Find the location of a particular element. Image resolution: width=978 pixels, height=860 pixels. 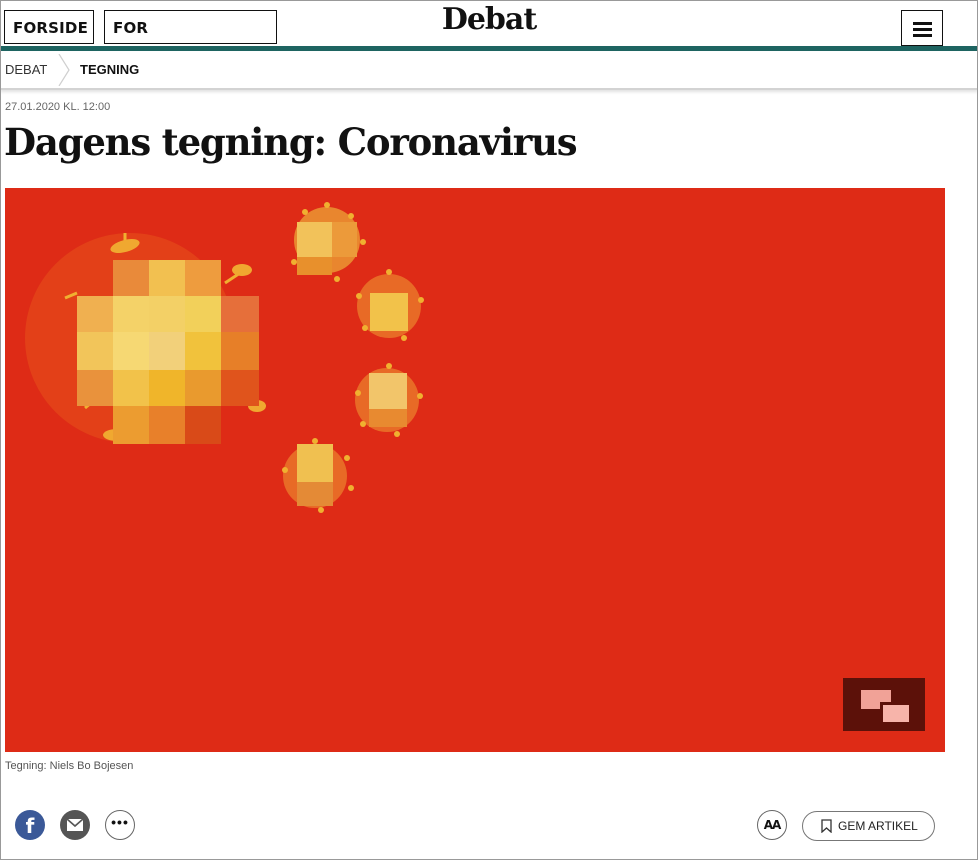

facebook-icon: f is located at coordinates (30, 826).